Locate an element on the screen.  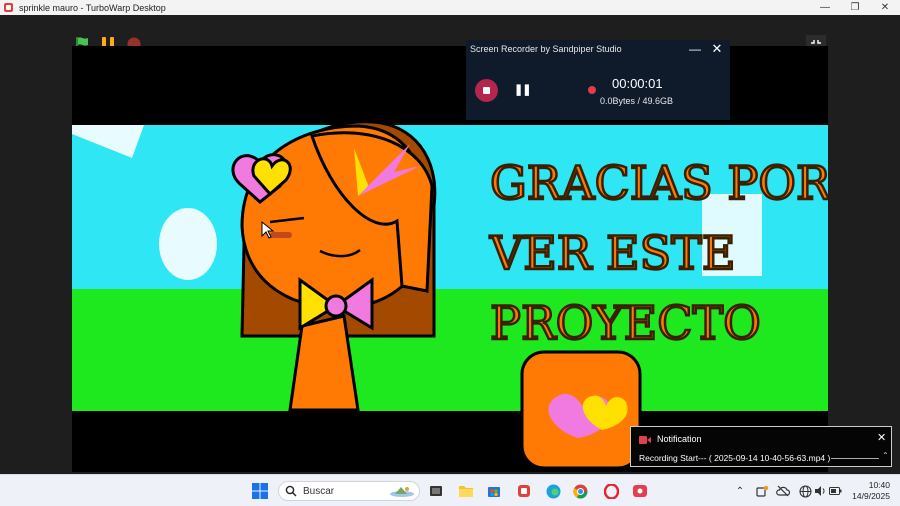
edge-icon is located at coordinates (553, 491).